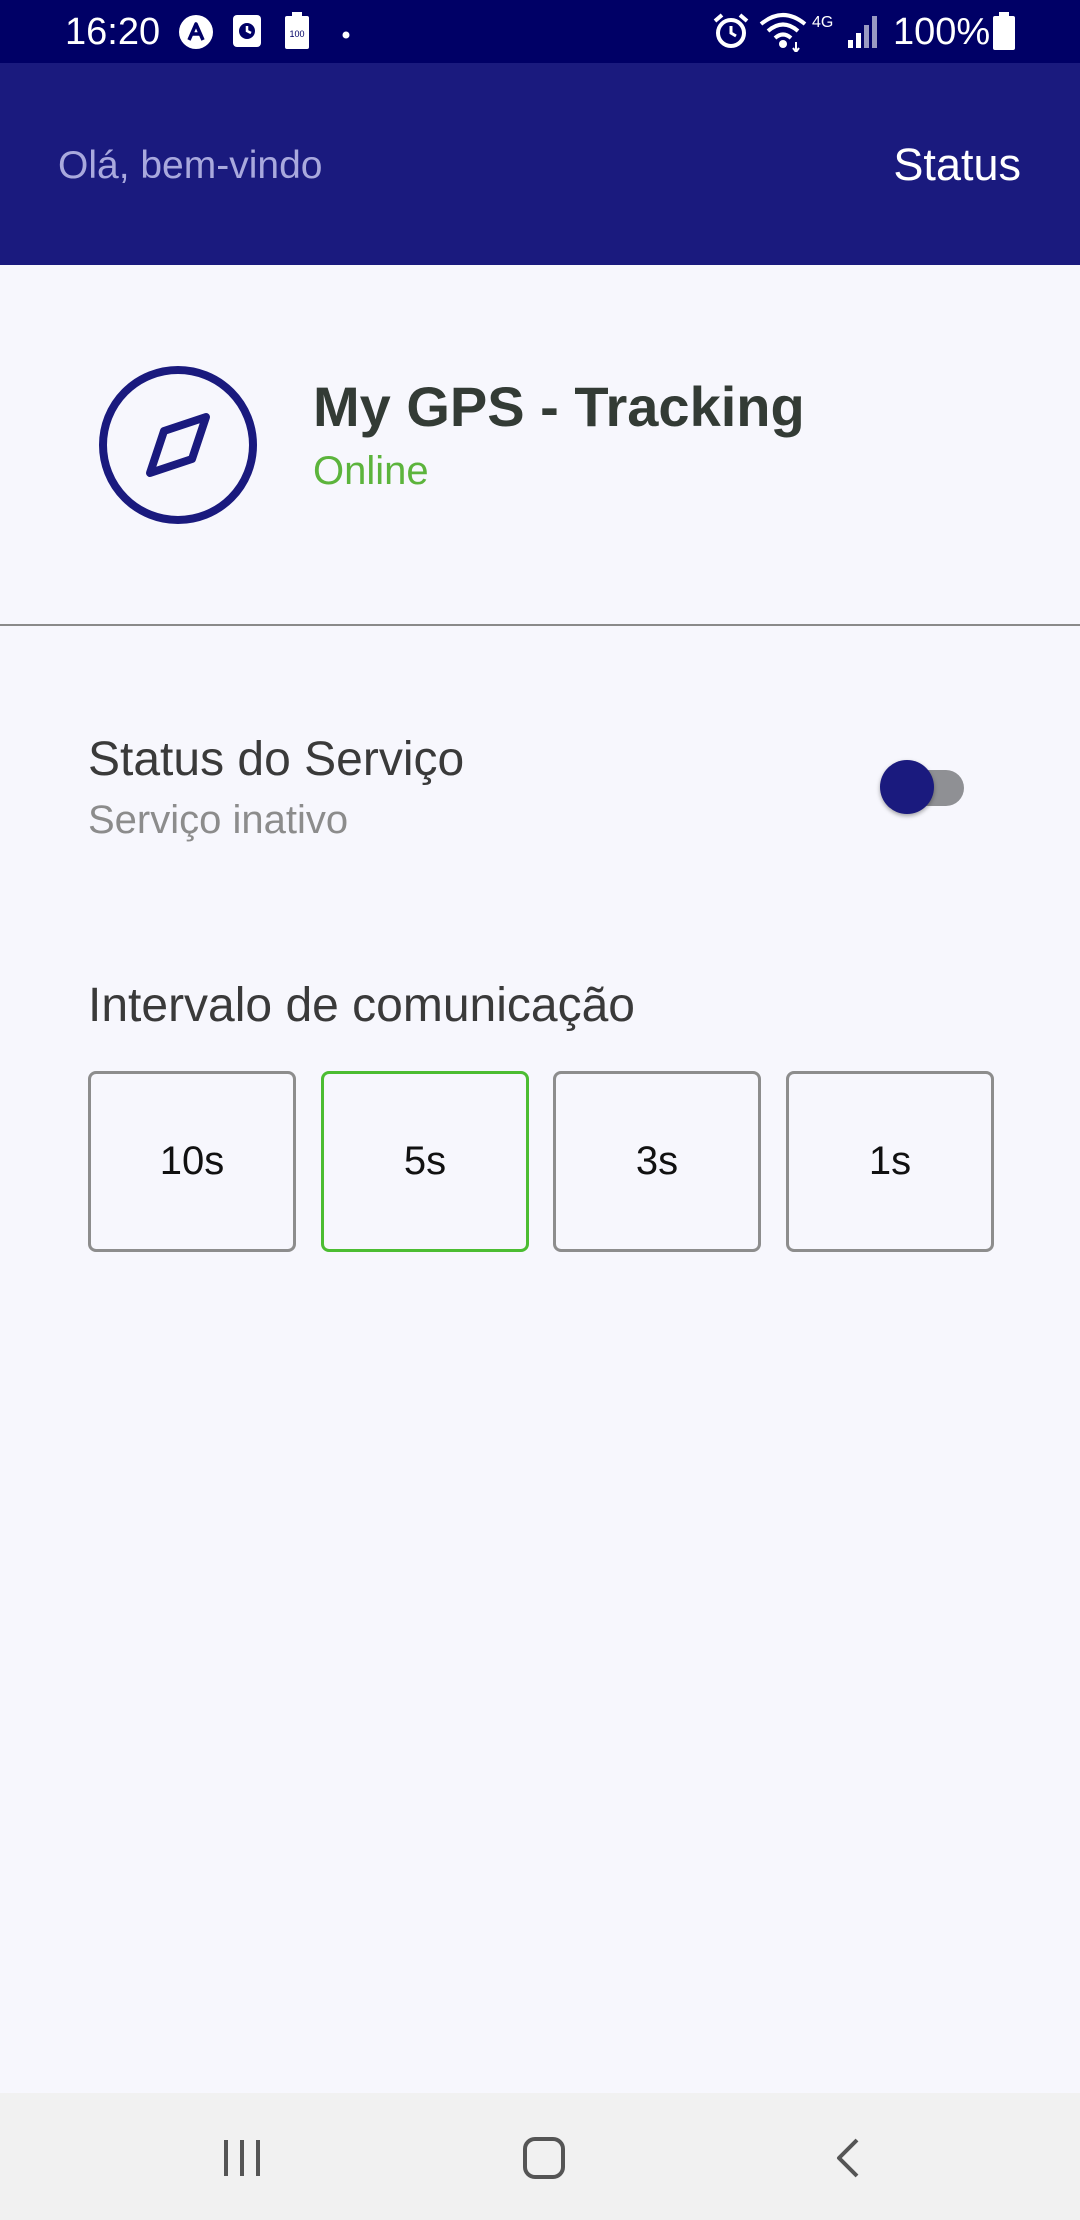  What do you see at coordinates (731, 33) in the screenshot?
I see `alarm-icon` at bounding box center [731, 33].